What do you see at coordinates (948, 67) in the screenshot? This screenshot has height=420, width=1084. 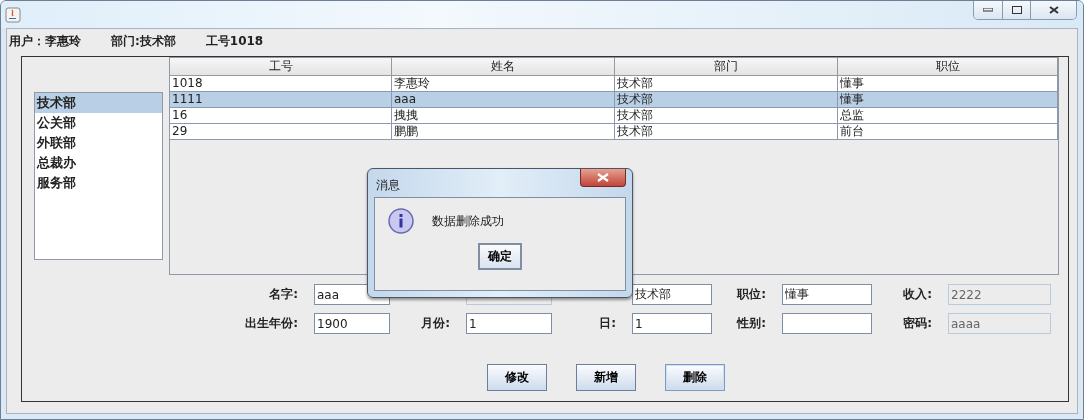 I see `column-header: 职位` at bounding box center [948, 67].